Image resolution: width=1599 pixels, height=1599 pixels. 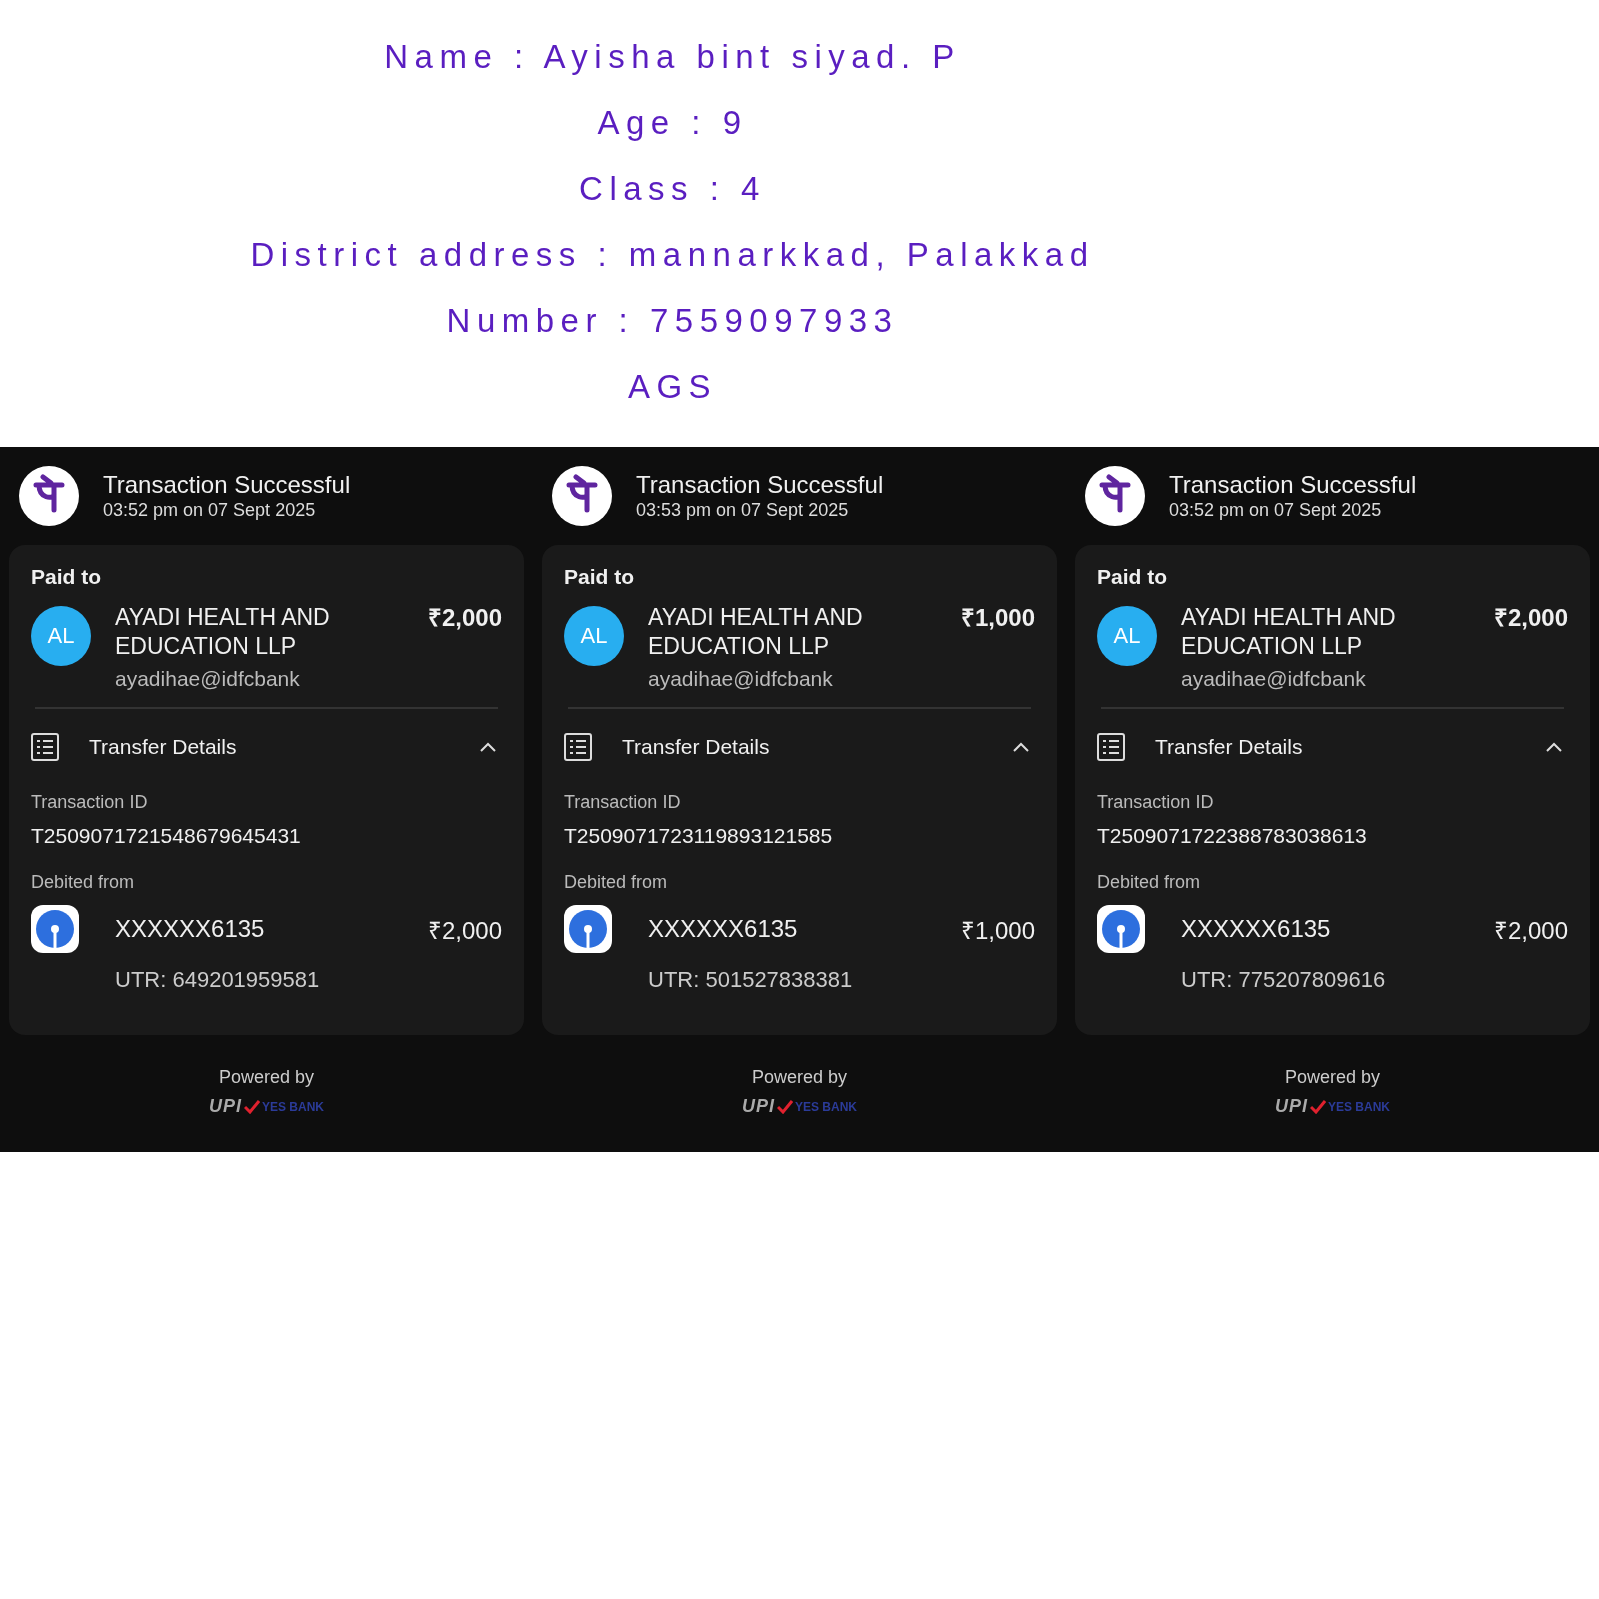 I want to click on transaction-id: T2509071722388783038613, so click(x=1232, y=836).